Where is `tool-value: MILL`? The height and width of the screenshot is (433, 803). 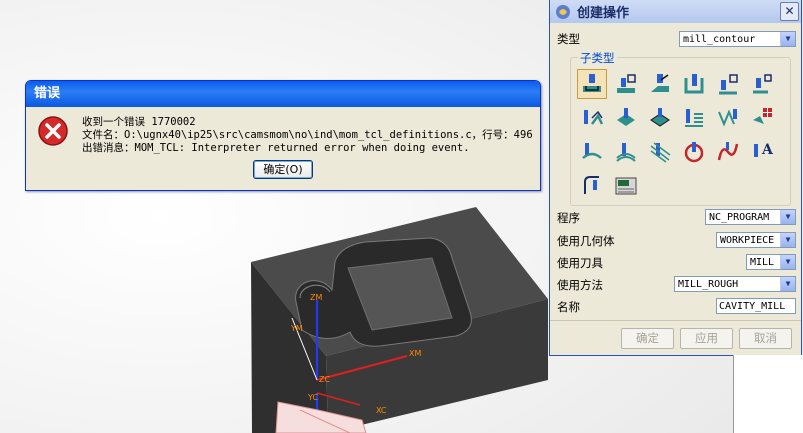
tool-value: MILL is located at coordinates (762, 262).